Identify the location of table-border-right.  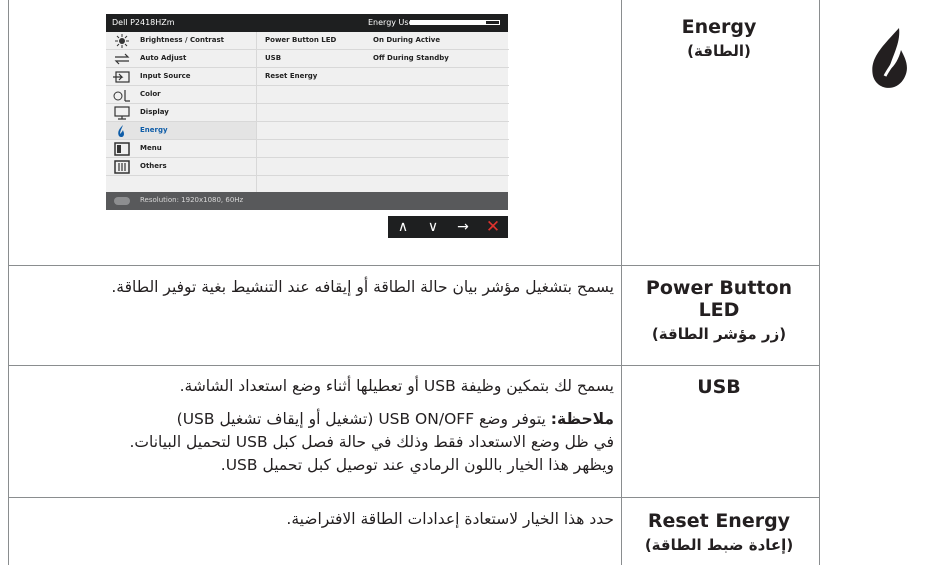
(819, 282).